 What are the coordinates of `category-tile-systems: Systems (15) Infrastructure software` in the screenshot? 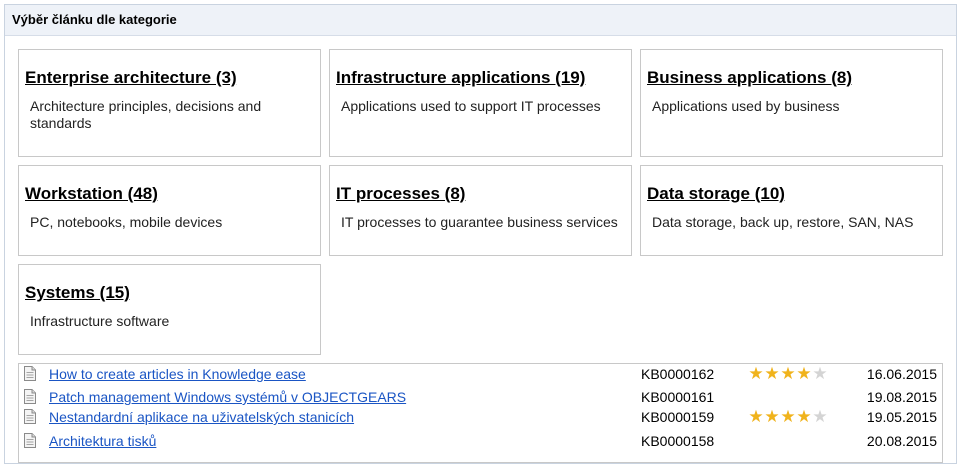 It's located at (169, 309).